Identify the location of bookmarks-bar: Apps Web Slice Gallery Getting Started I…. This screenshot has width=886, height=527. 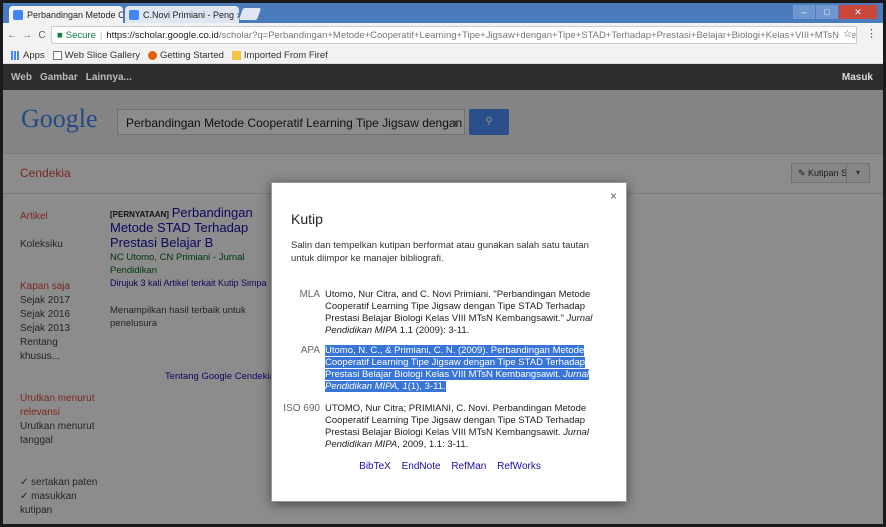
(443, 55).